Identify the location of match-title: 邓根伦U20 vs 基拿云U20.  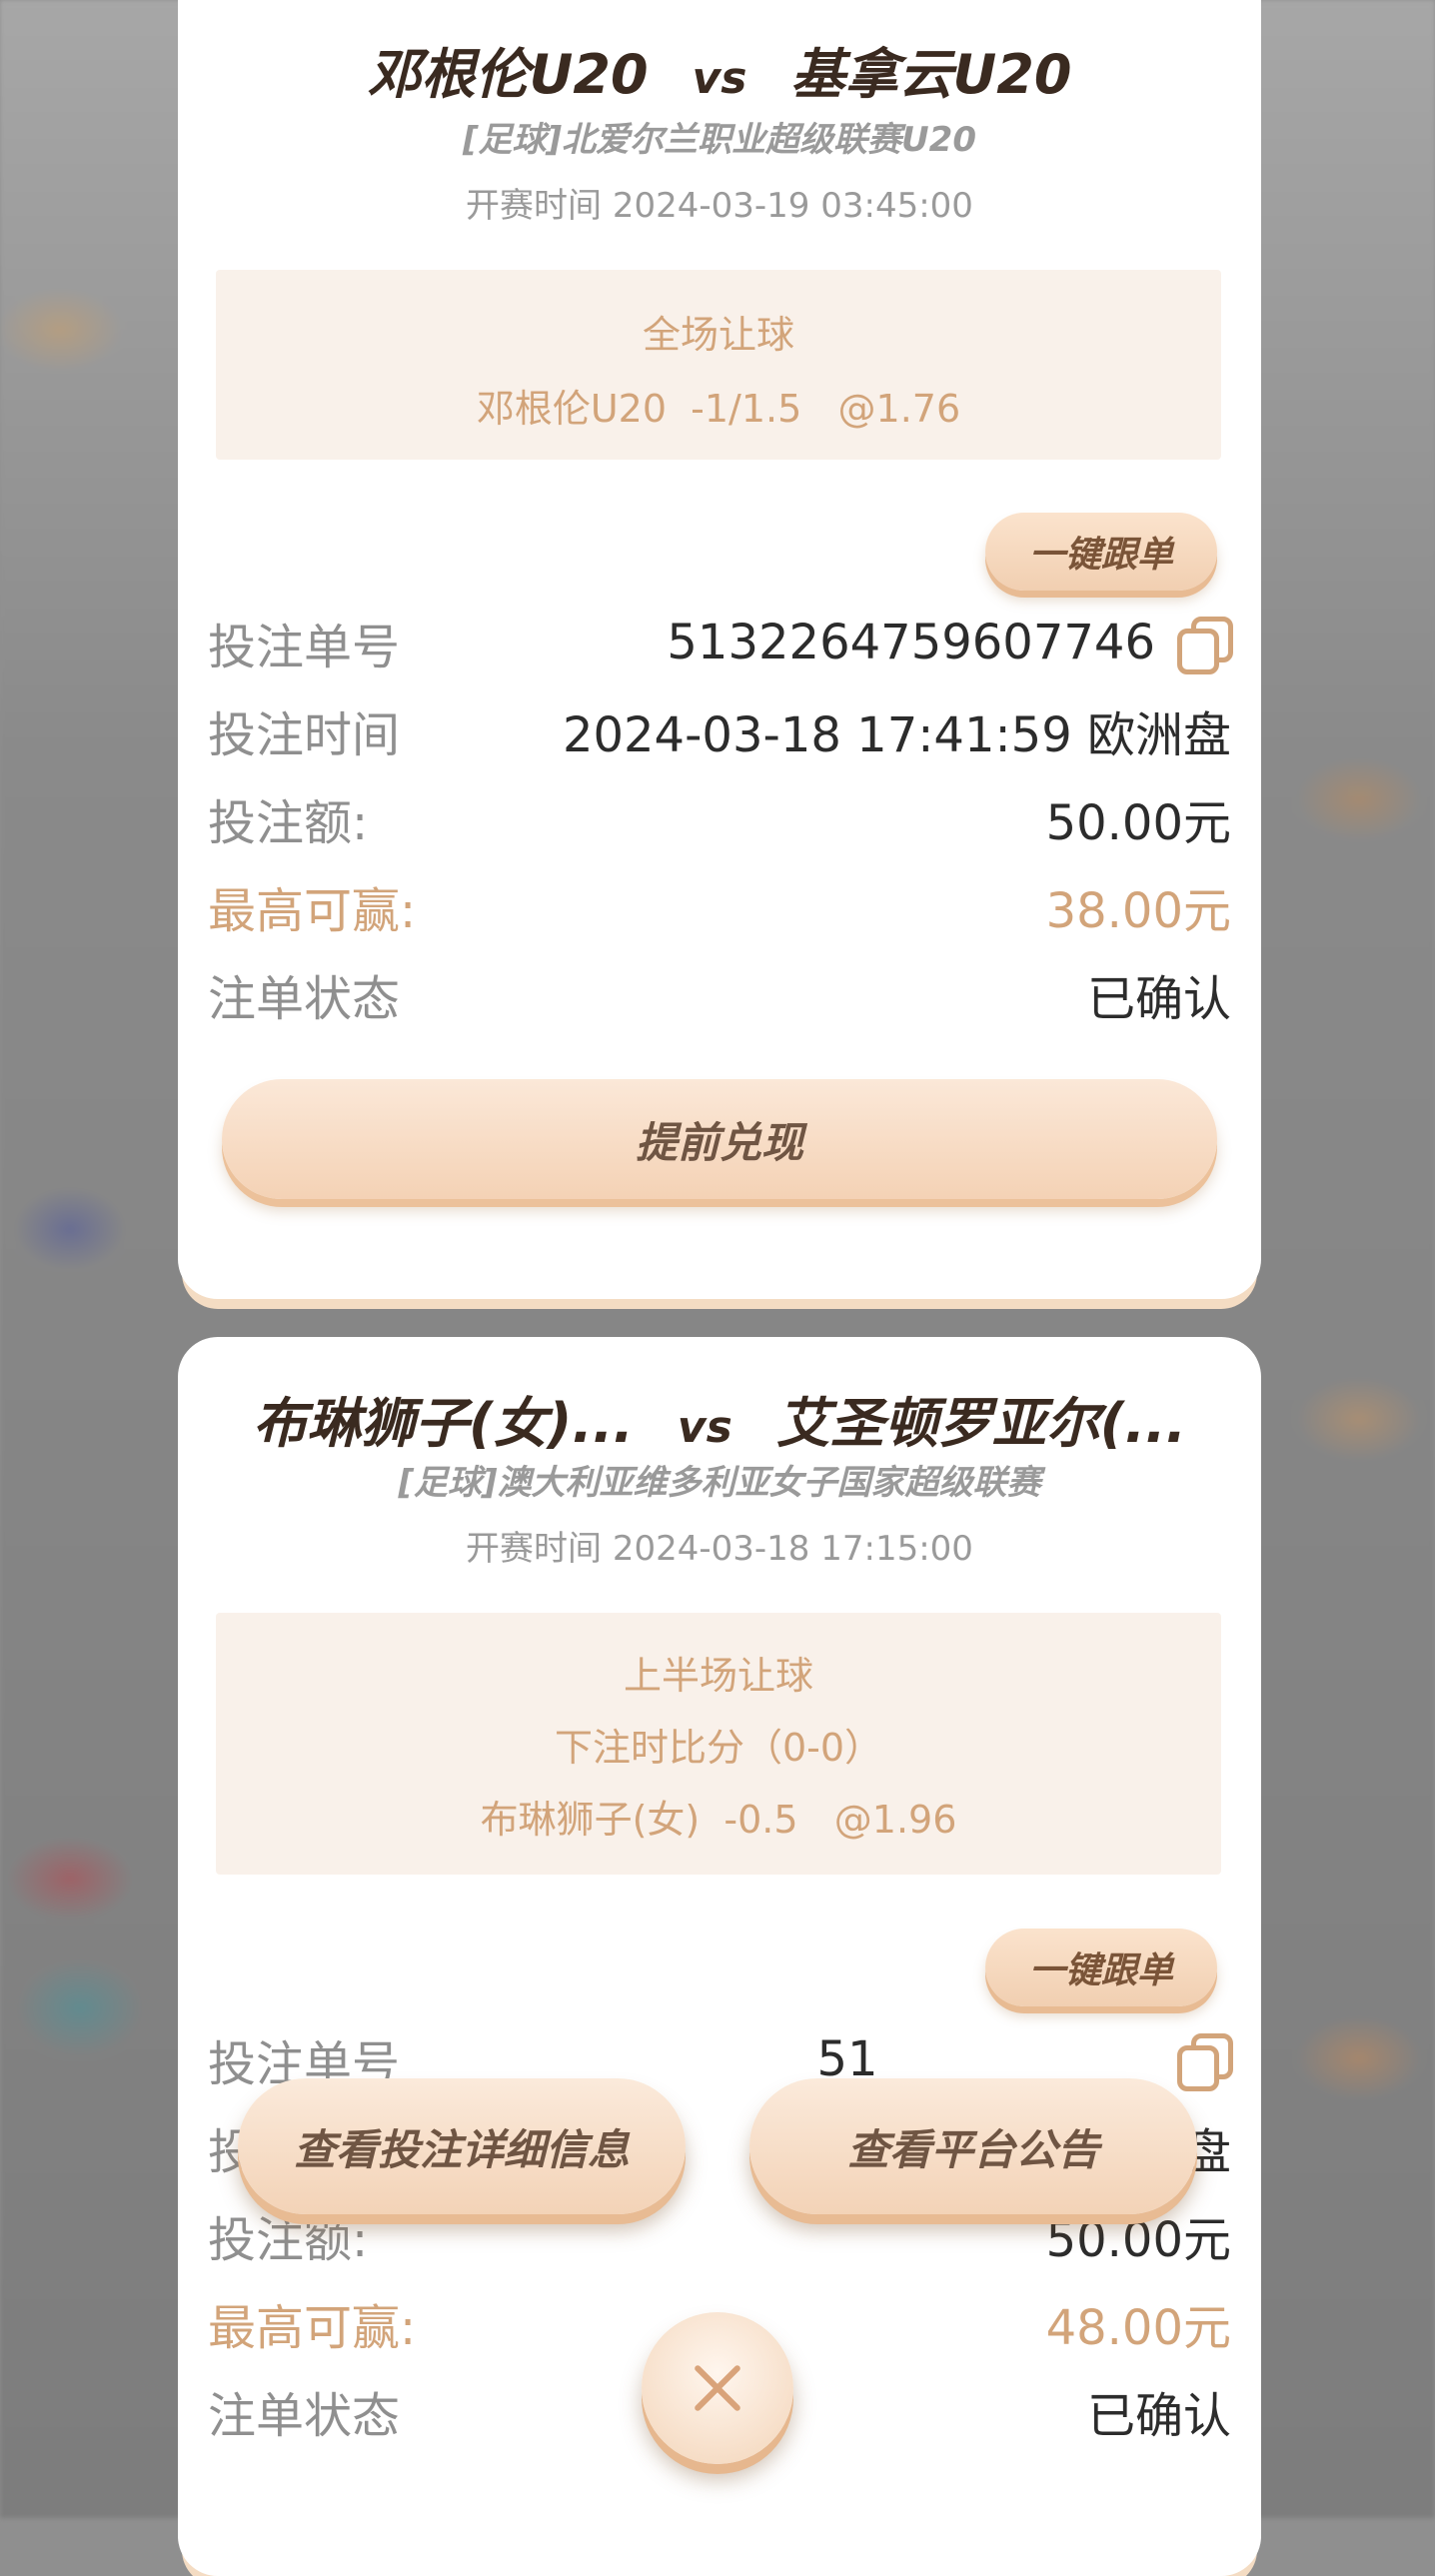
(719, 69).